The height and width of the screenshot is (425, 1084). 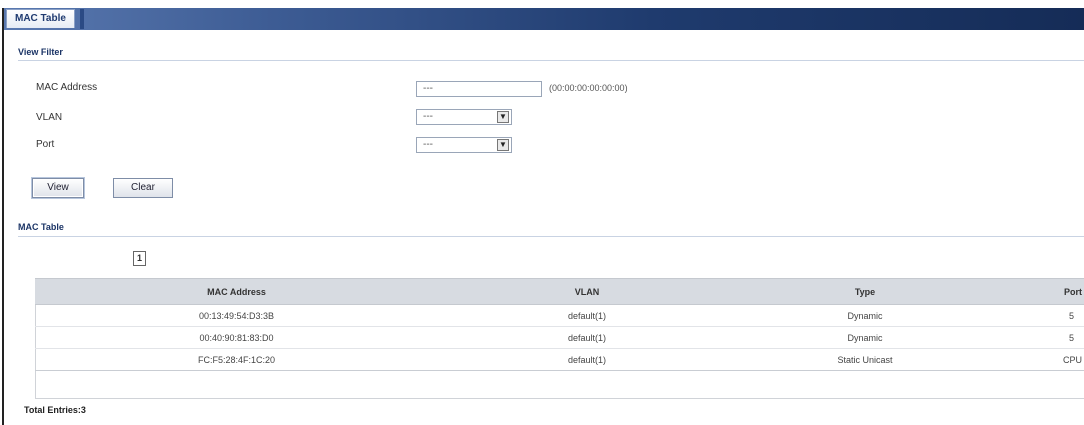 What do you see at coordinates (236, 337) in the screenshot?
I see `cell-mac: 00:40:90:81:83:D0` at bounding box center [236, 337].